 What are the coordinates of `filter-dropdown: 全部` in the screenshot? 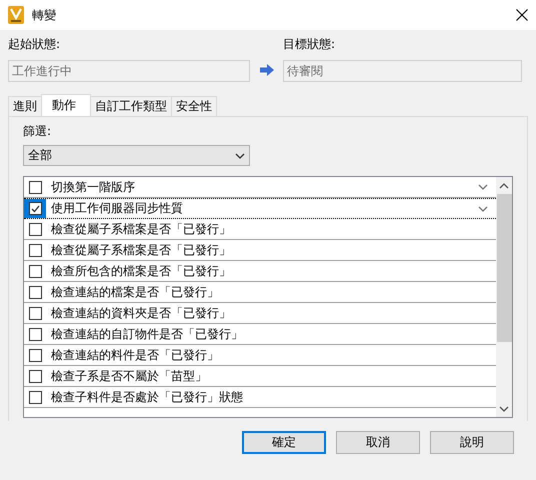 It's located at (136, 155).